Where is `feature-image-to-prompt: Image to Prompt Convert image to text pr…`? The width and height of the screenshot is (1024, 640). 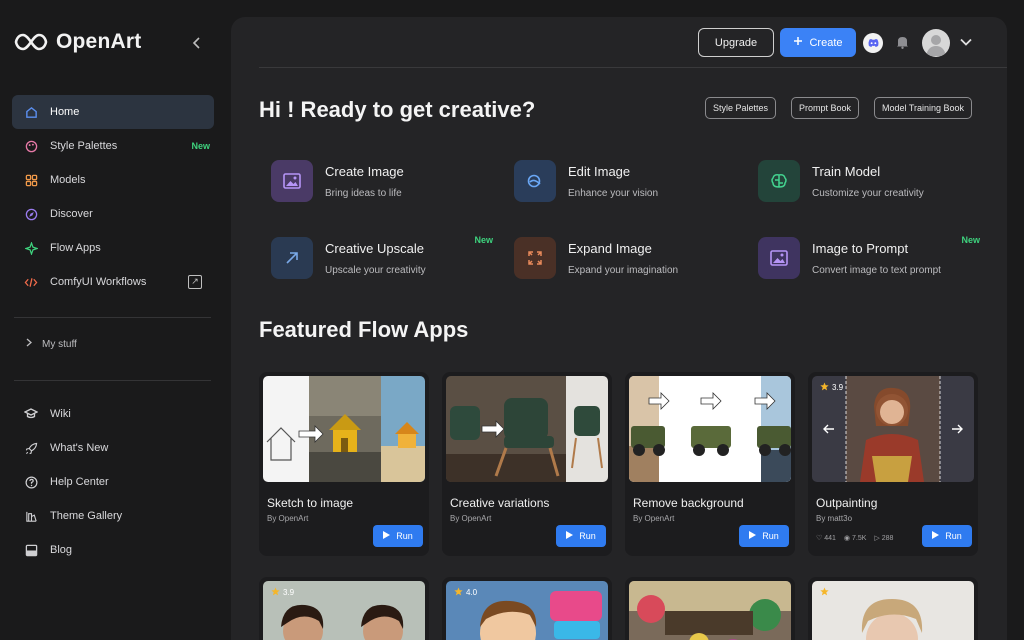
feature-image-to-prompt: Image to Prompt Convert image to text pr… is located at coordinates (874, 268).